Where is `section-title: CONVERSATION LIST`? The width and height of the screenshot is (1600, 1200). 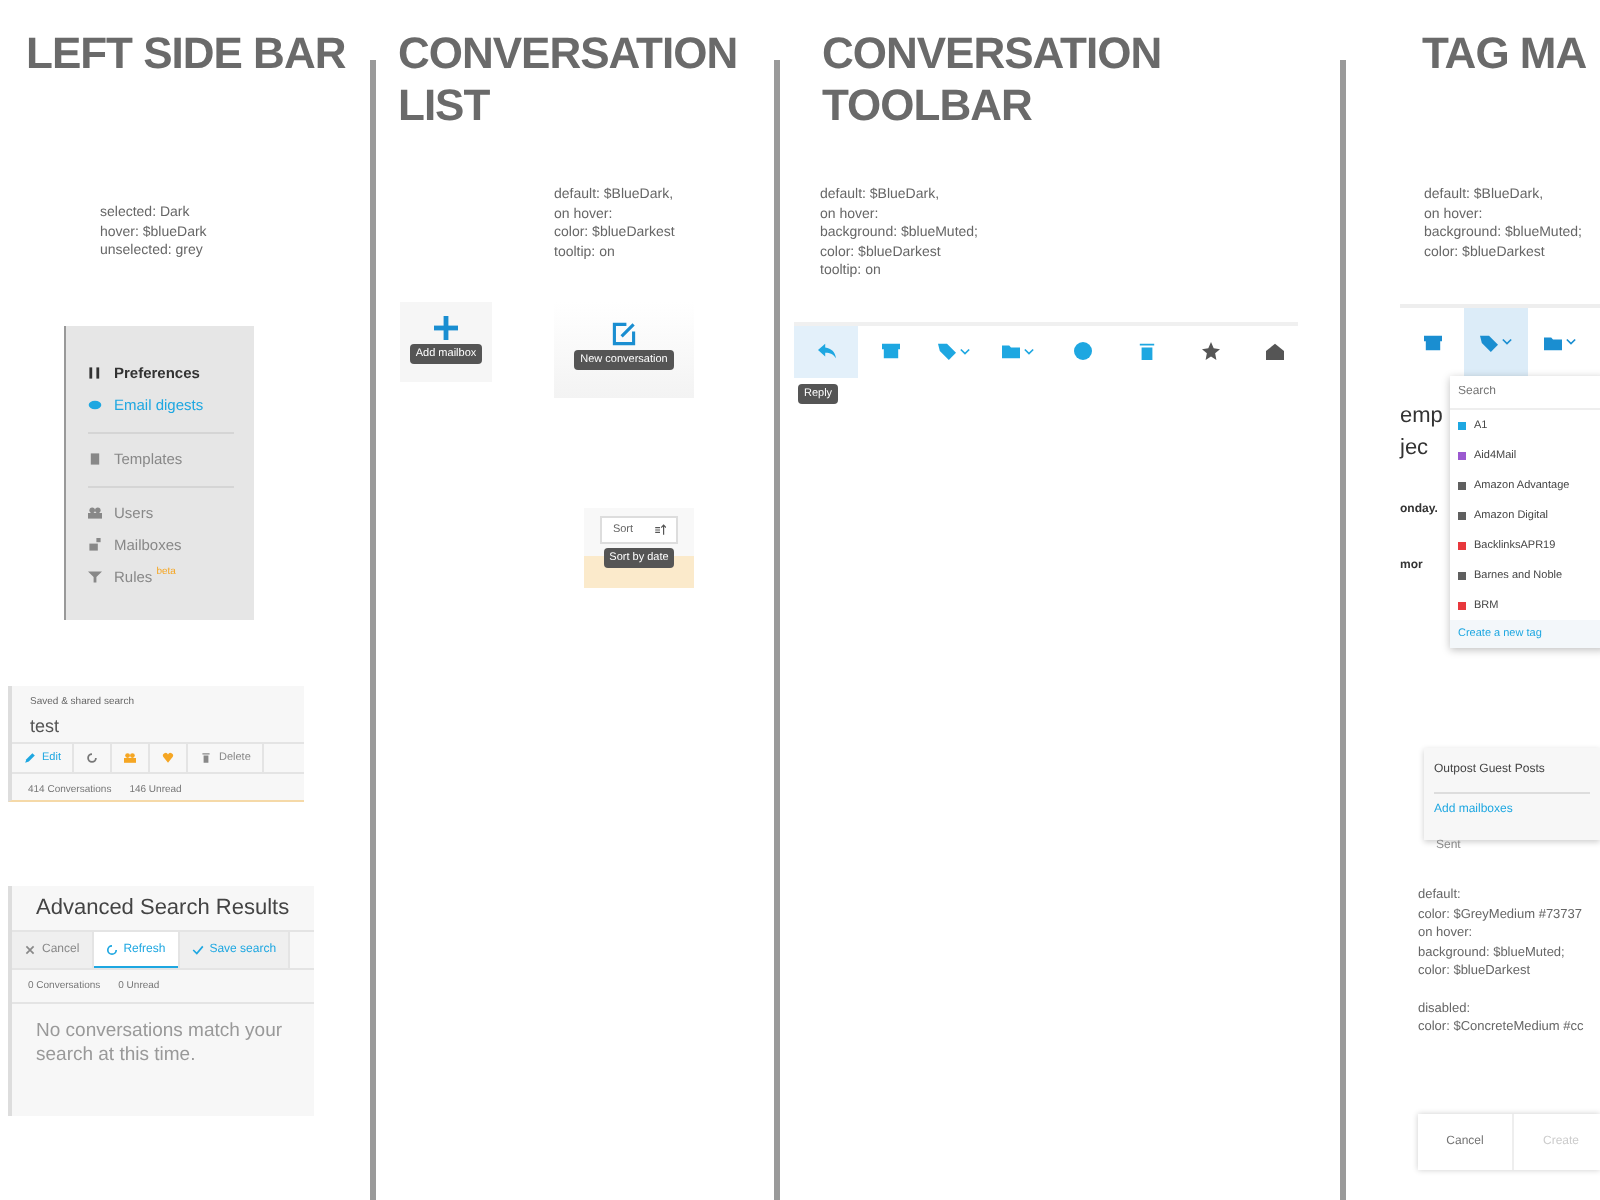 section-title: CONVERSATION LIST is located at coordinates (569, 80).